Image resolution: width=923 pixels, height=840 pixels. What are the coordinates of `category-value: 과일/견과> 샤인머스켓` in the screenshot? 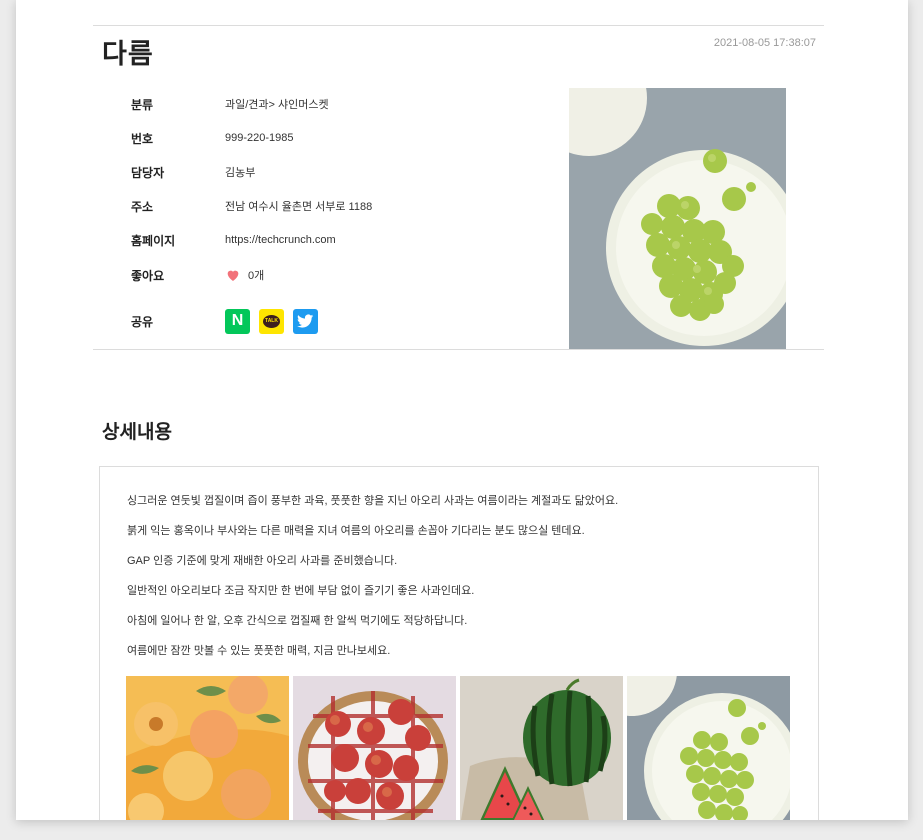 It's located at (277, 105).